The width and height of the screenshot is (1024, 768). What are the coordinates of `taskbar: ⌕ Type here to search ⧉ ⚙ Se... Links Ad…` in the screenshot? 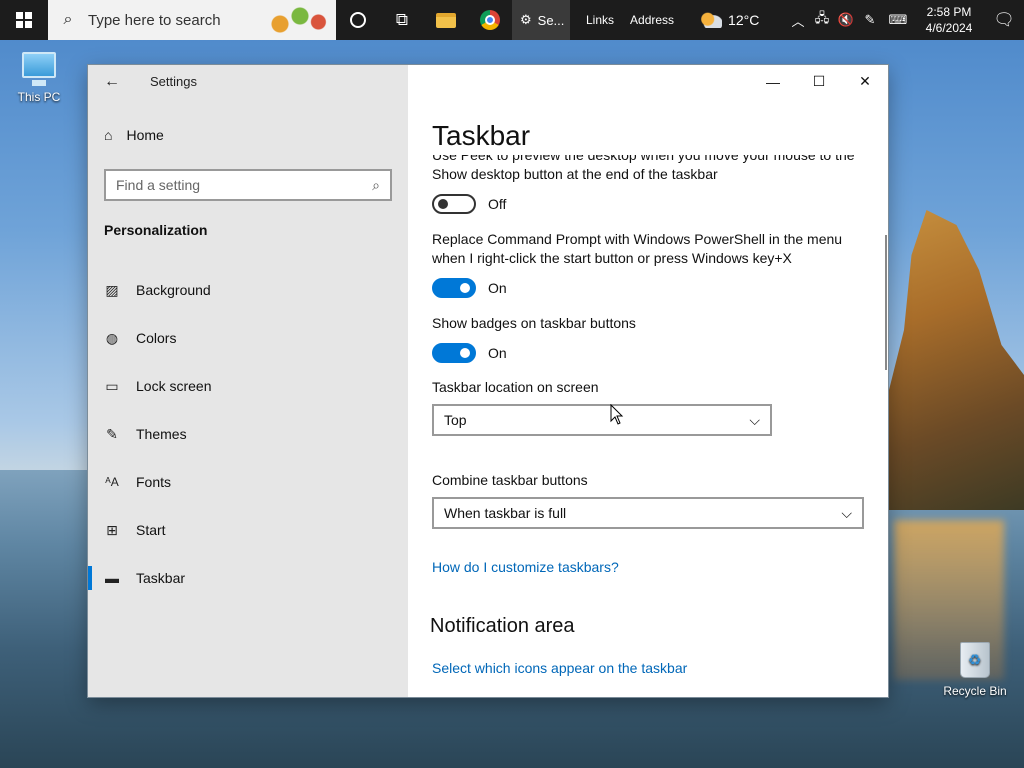 It's located at (512, 20).